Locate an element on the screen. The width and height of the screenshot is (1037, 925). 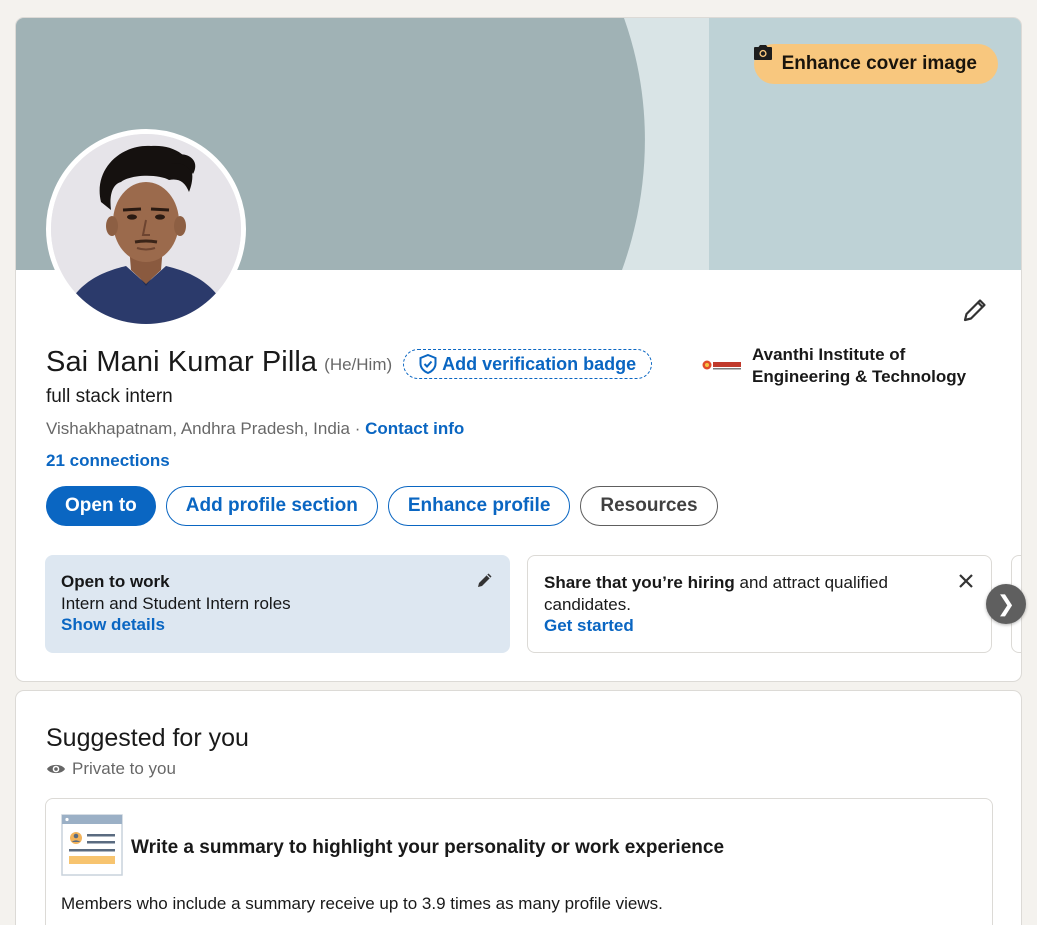
verification-label: Add verification badge is located at coordinates (539, 363).